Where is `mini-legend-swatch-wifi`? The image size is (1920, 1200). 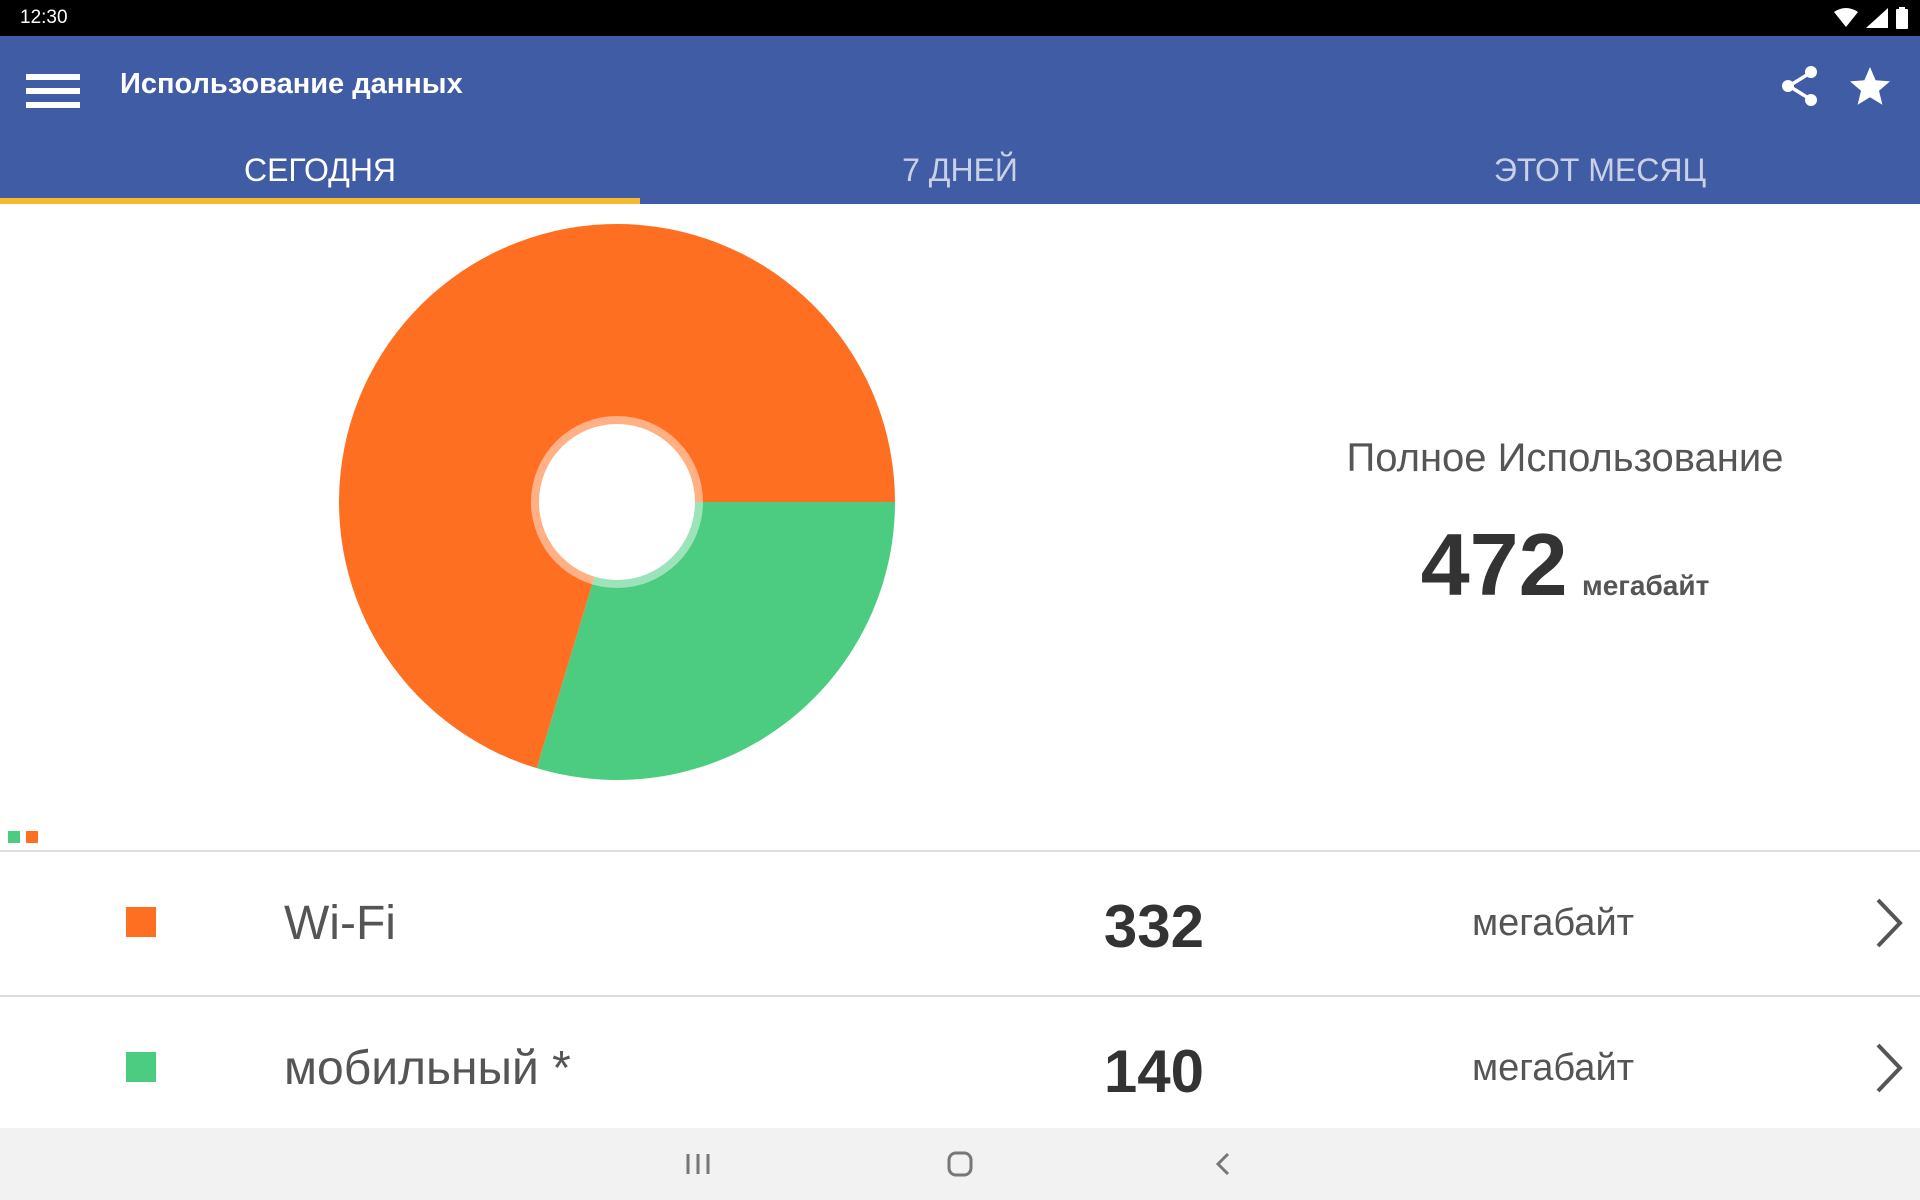
mini-legend-swatch-wifi is located at coordinates (32, 837).